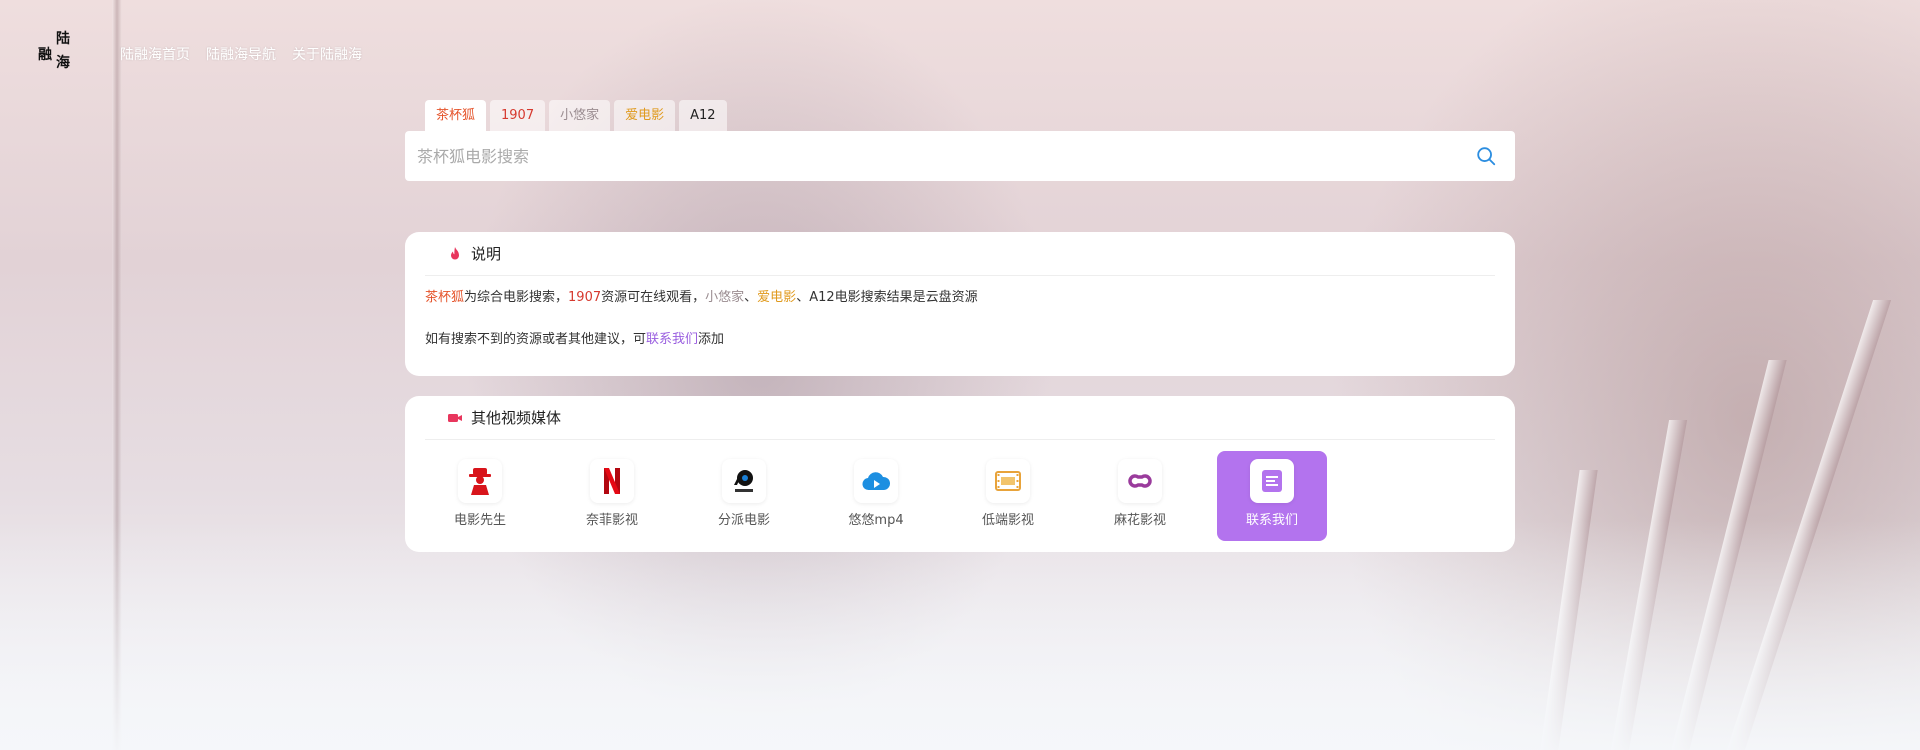  I want to click on term-chabeihu: 茶杯狐, so click(445, 297).